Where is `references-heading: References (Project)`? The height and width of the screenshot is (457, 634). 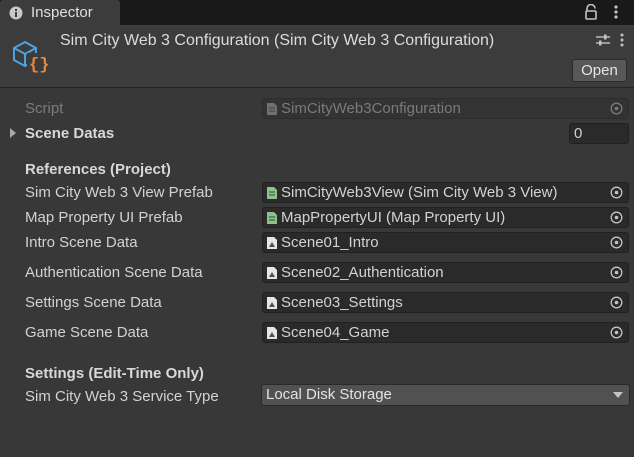
references-heading: References (Project) is located at coordinates (98, 169).